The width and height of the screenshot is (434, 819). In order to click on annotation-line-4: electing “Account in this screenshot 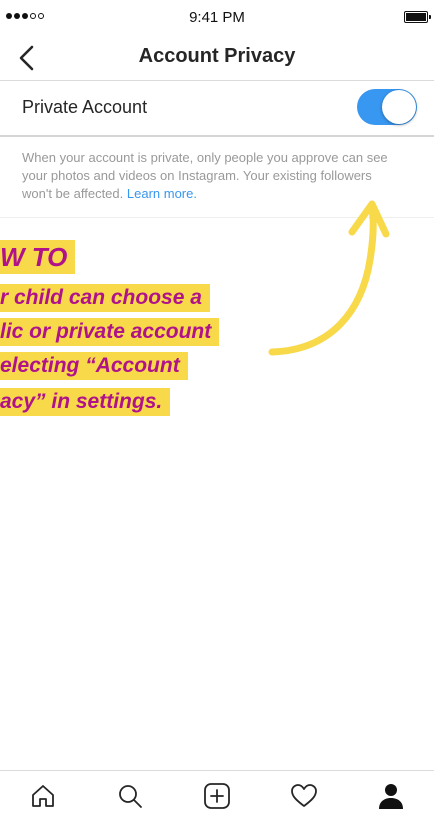, I will do `click(94, 366)`.